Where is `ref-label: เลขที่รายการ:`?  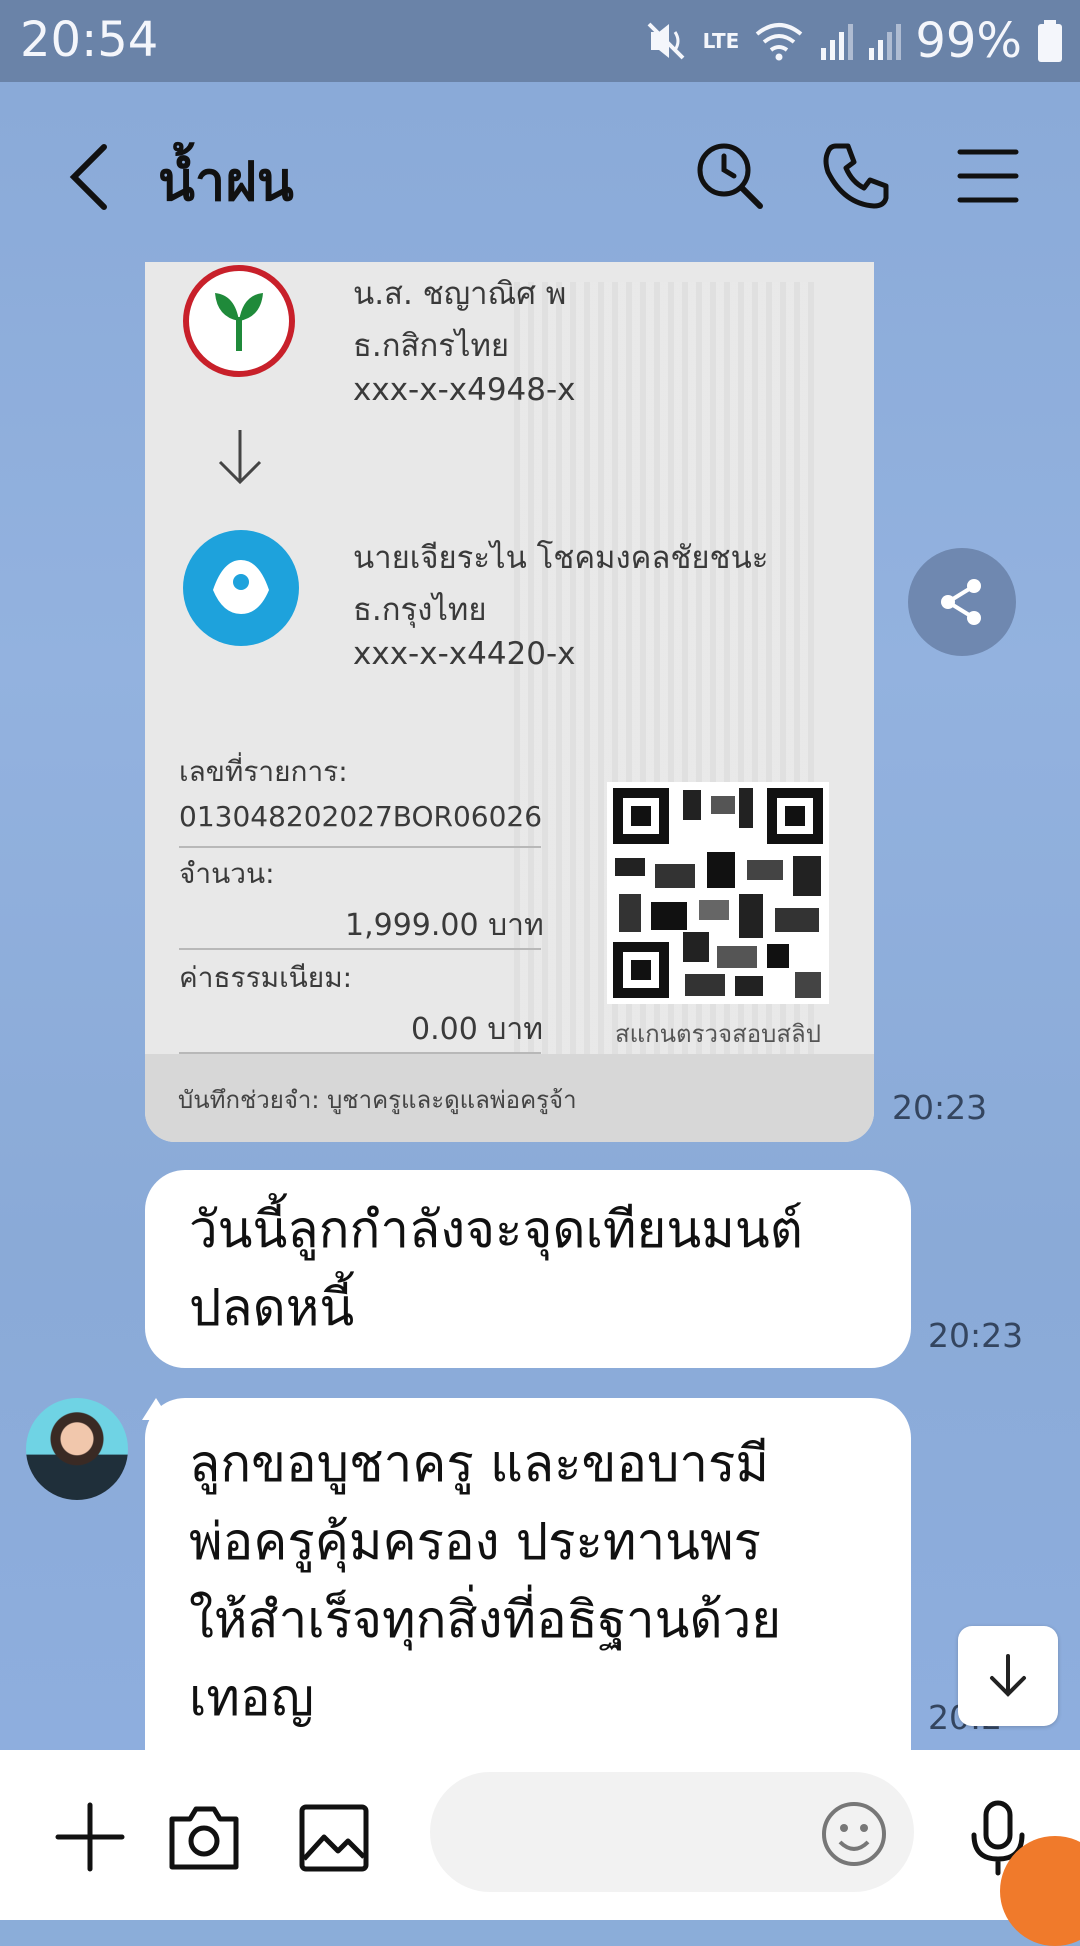 ref-label: เลขที่รายการ: is located at coordinates (263, 771).